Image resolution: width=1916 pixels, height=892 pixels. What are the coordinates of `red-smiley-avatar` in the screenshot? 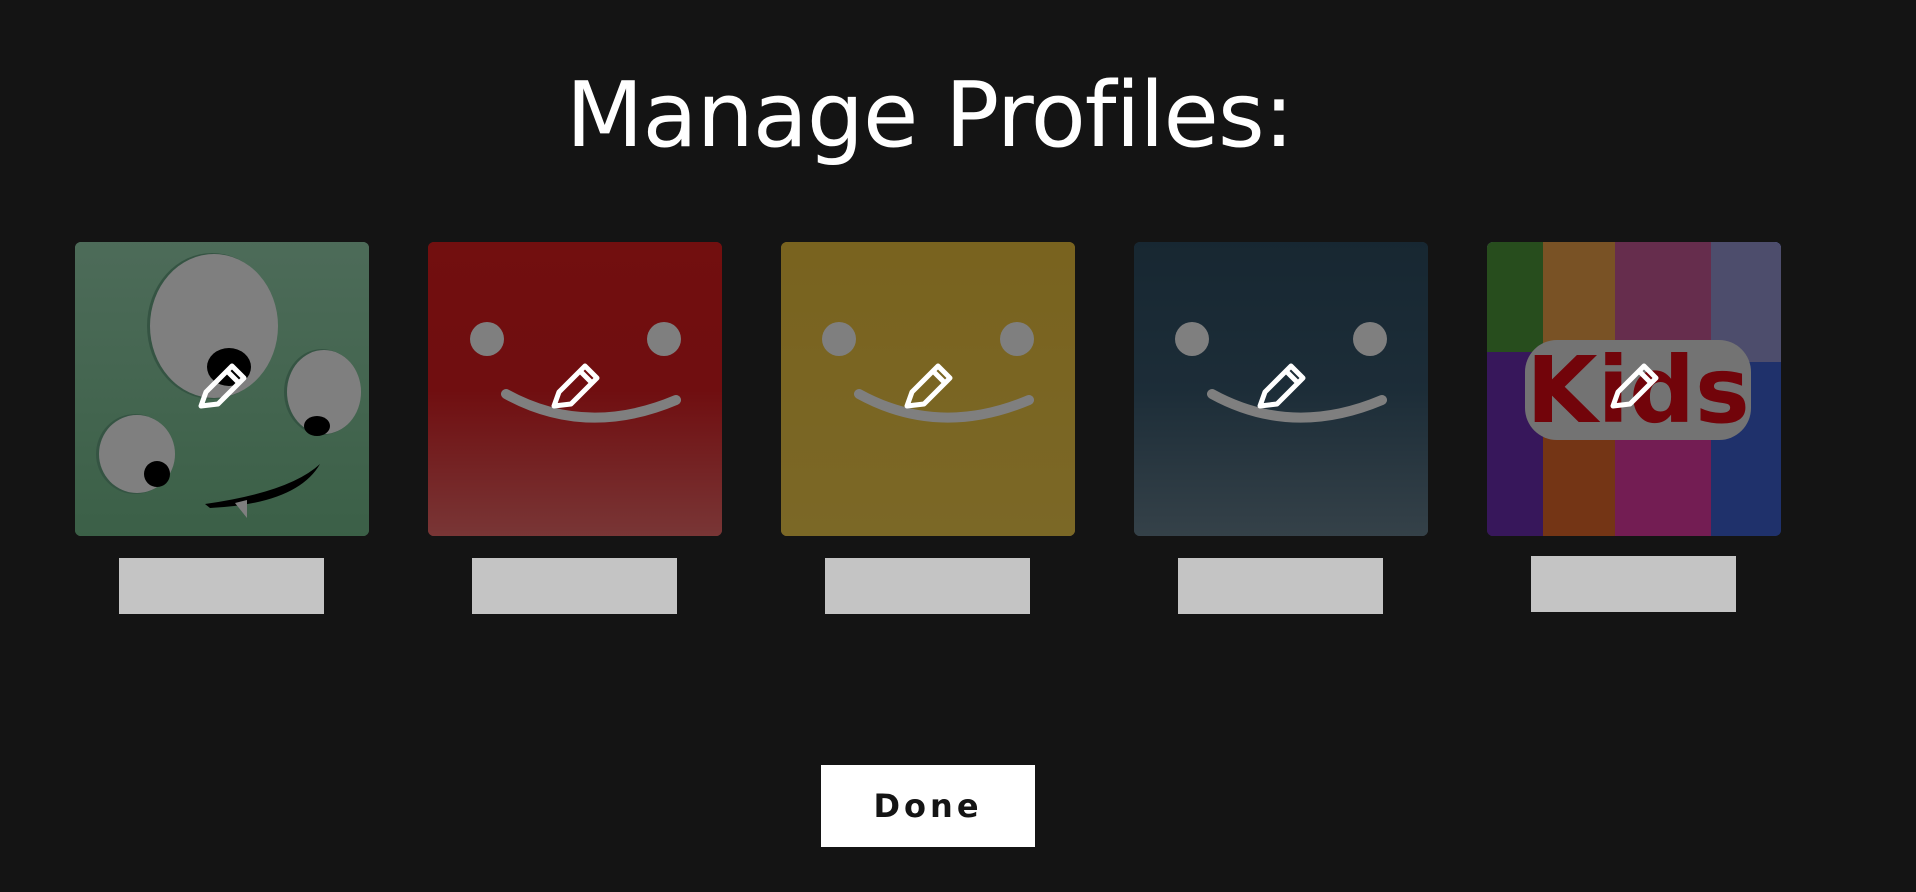 It's located at (575, 389).